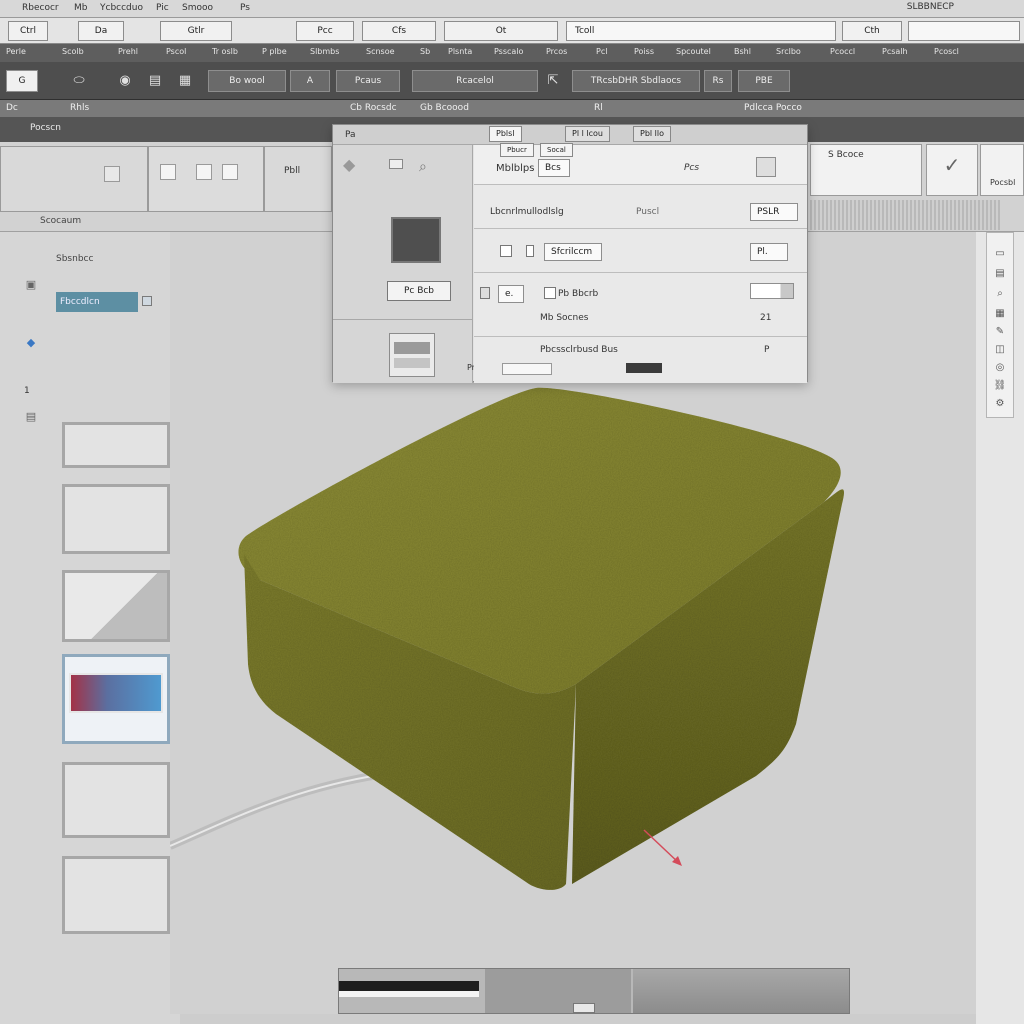 The image size is (1024, 1024). Describe the element at coordinates (772, 291) in the screenshot. I see `field2-slider` at that location.